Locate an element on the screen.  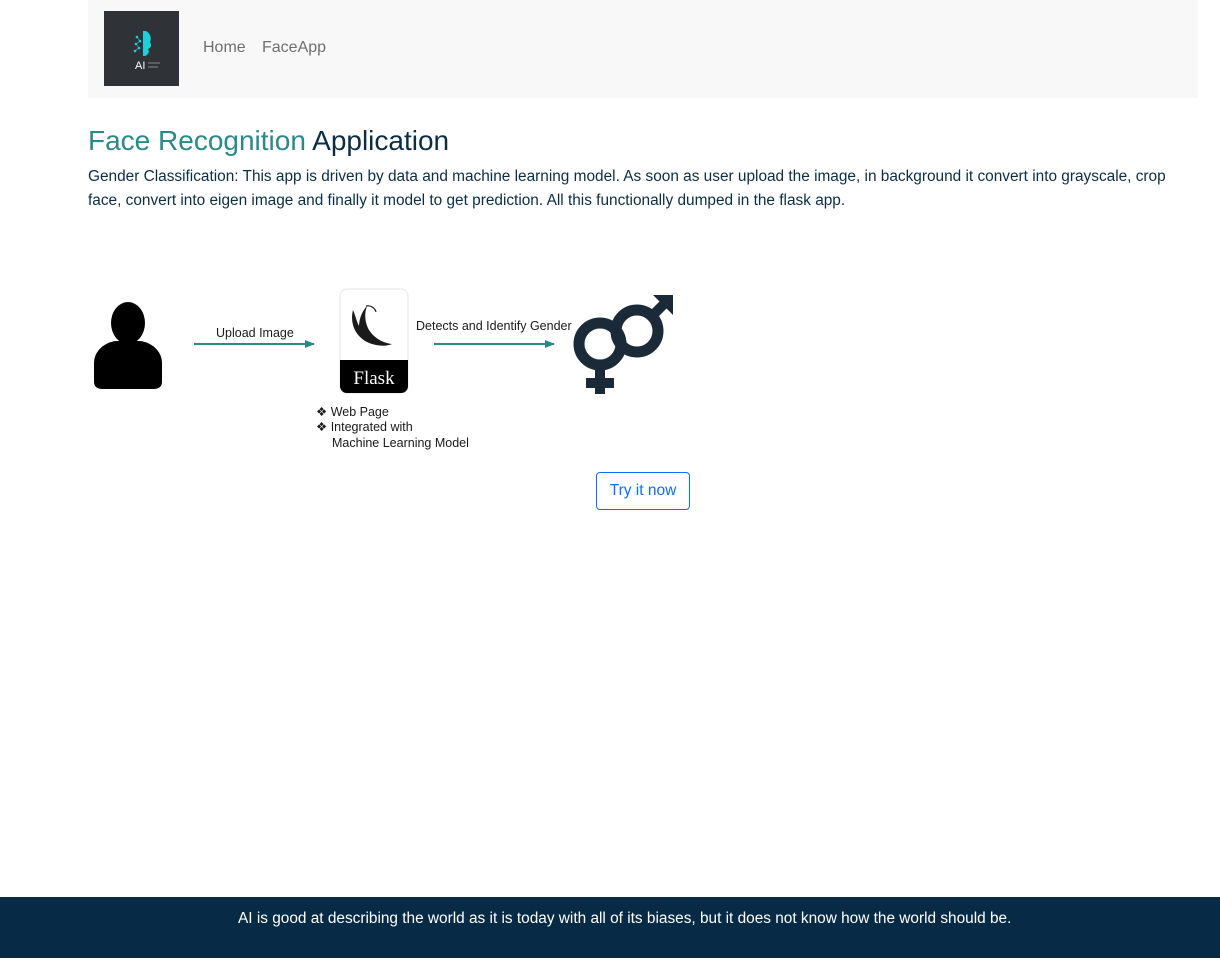
page-title: Face Recognition Application is located at coordinates (268, 141).